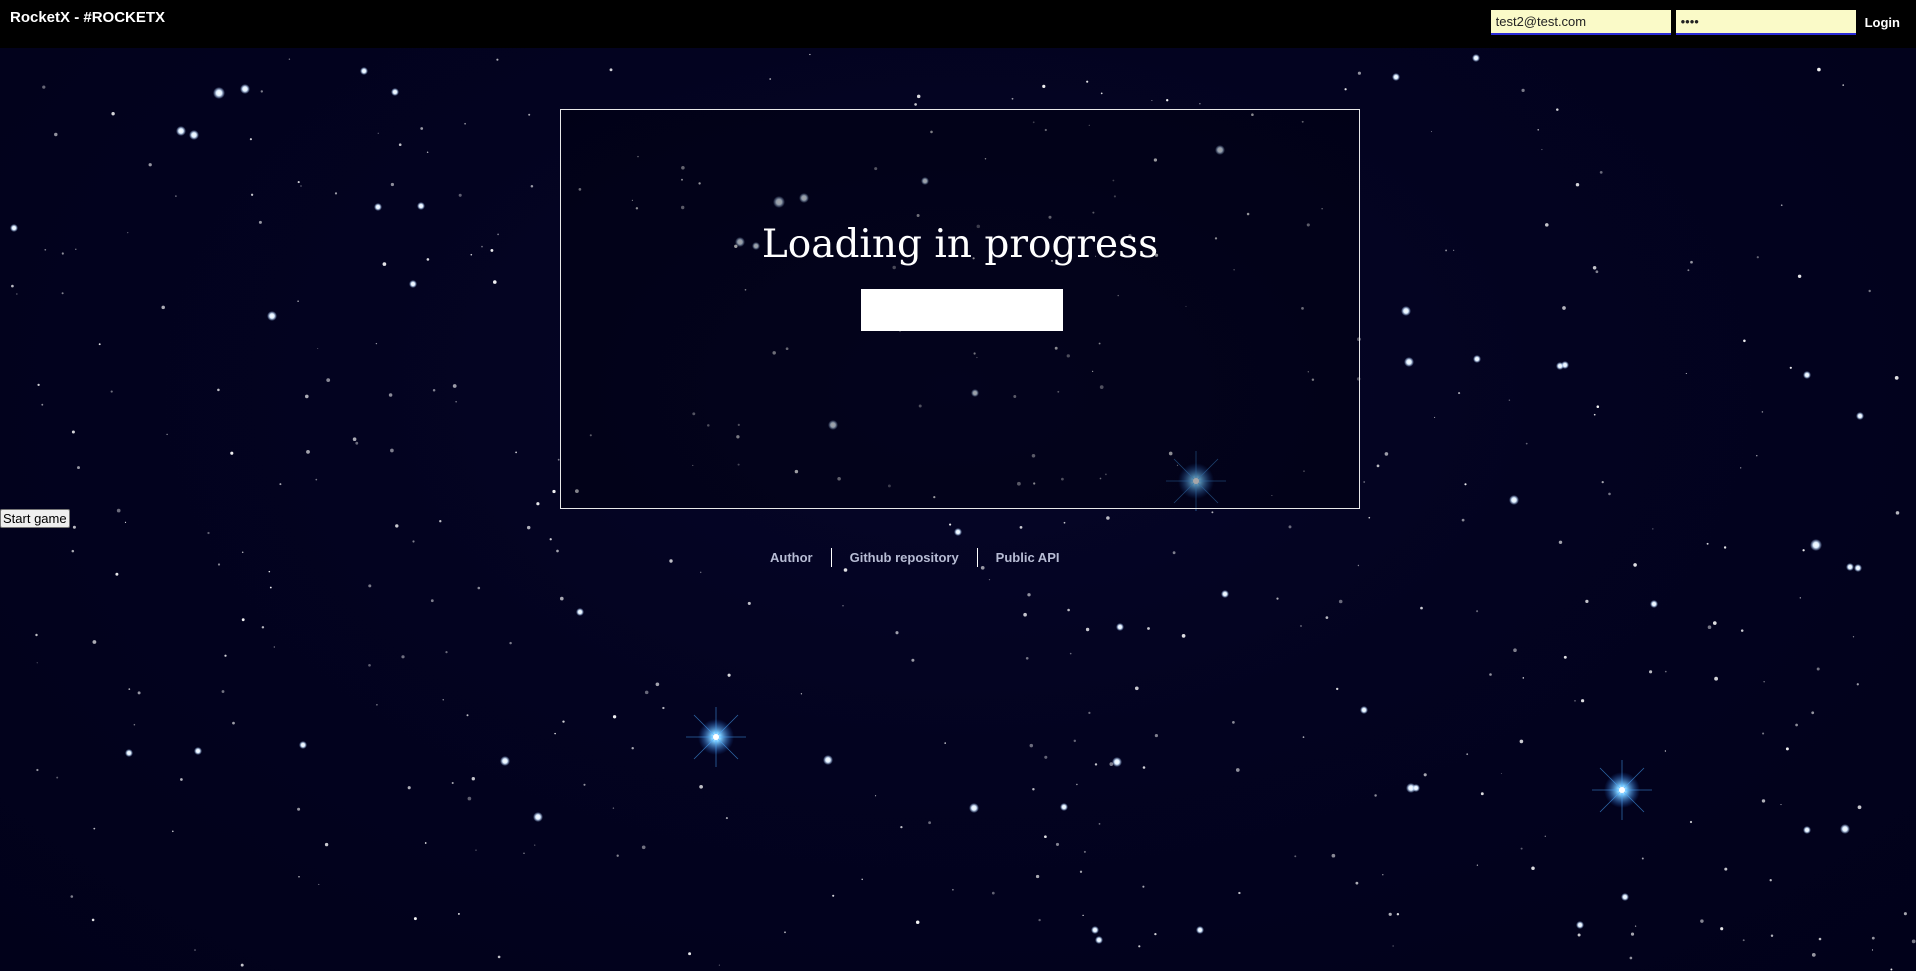  Describe the element at coordinates (88, 17) in the screenshot. I see `app-title: RocketX - #ROCKETX` at that location.